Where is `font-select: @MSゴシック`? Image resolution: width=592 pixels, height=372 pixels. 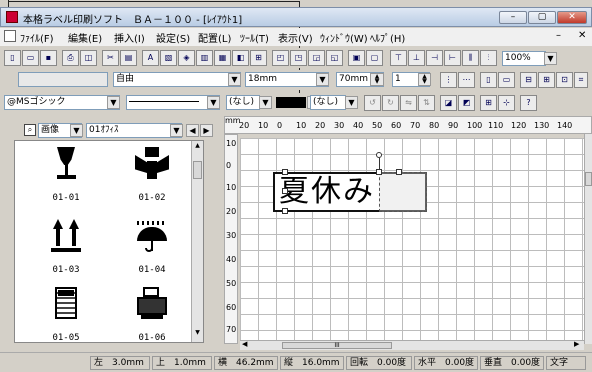
font-select: @MSゴシック is located at coordinates (62, 102).